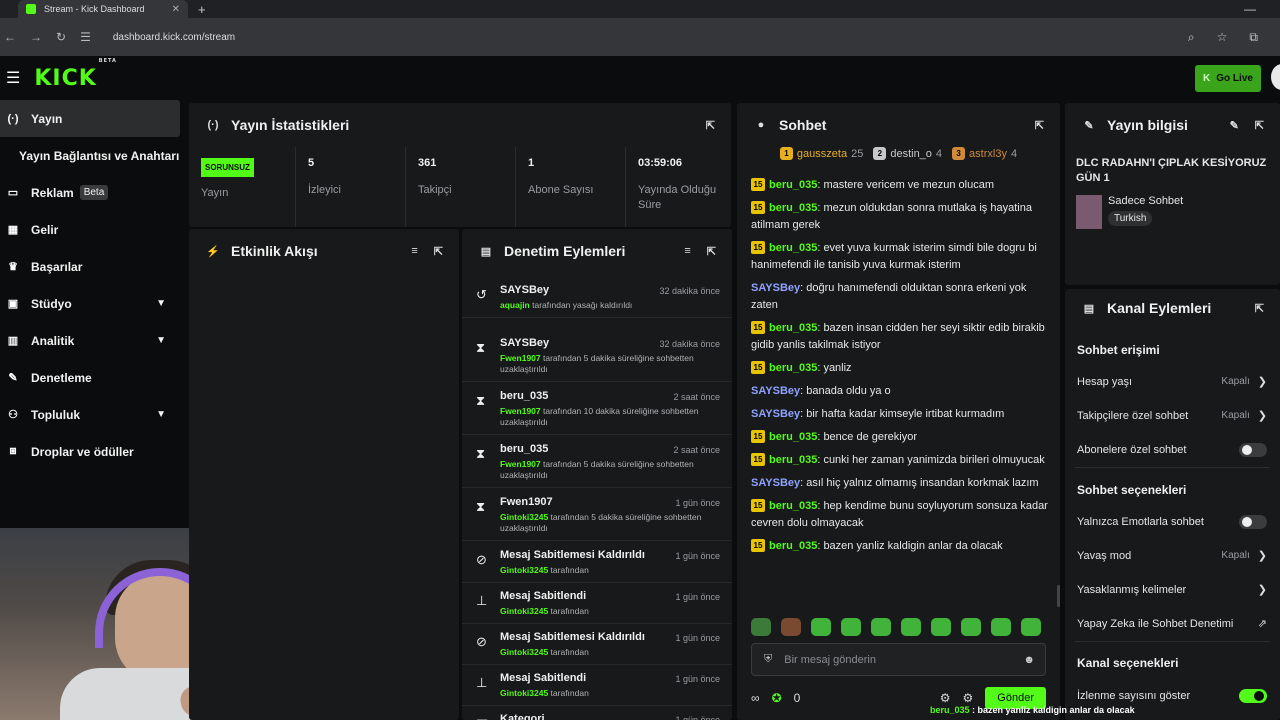 The width and height of the screenshot is (1280, 720). I want to click on chat-bubble-icon: ●, so click(761, 125).